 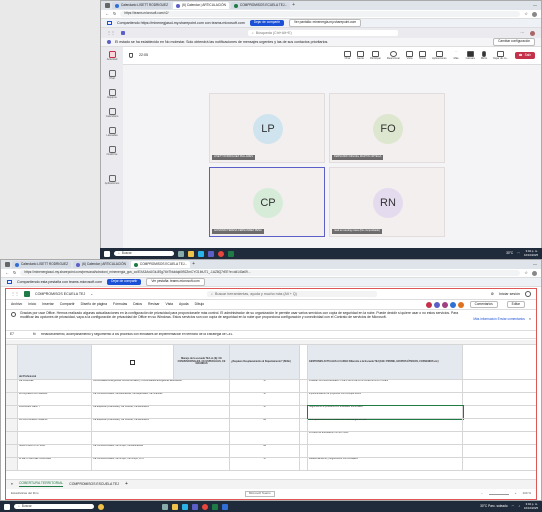 I want to click on outlook-taskbar-icon, so click(x=225, y=506).